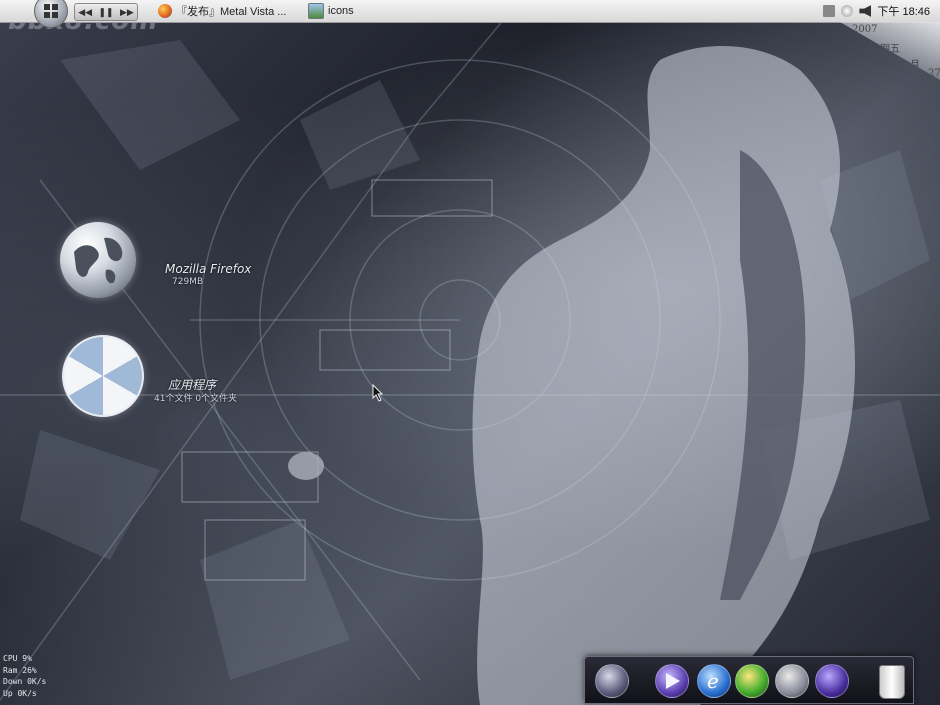 Image resolution: width=940 pixels, height=705 pixels. I want to click on globe-icon, so click(98, 260).